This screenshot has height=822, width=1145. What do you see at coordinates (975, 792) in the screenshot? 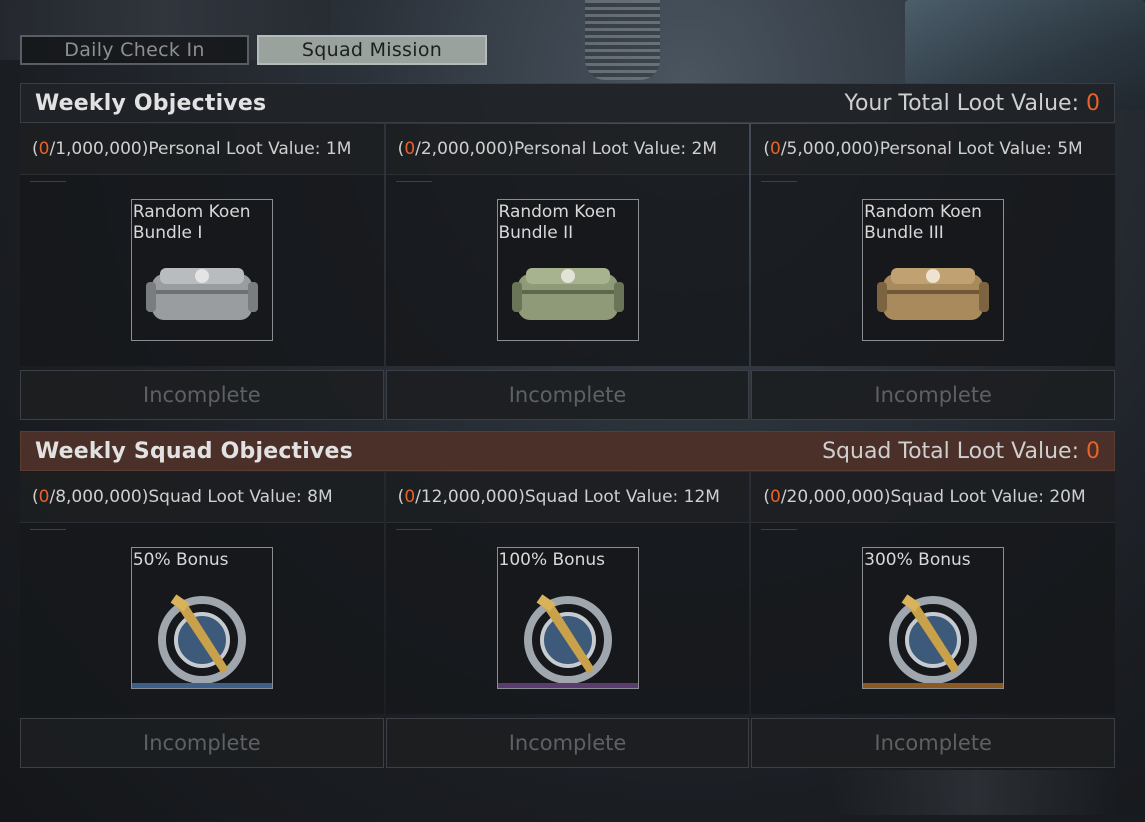
I see `background-keyboard` at bounding box center [975, 792].